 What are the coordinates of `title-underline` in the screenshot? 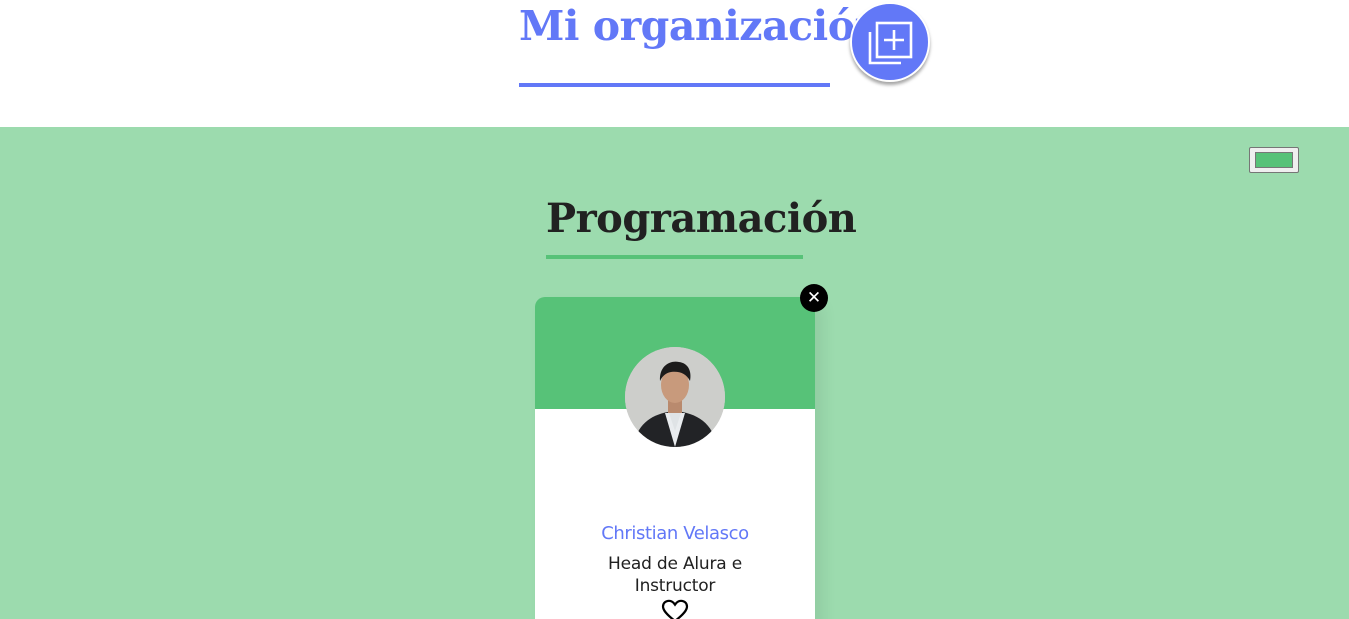 It's located at (674, 85).